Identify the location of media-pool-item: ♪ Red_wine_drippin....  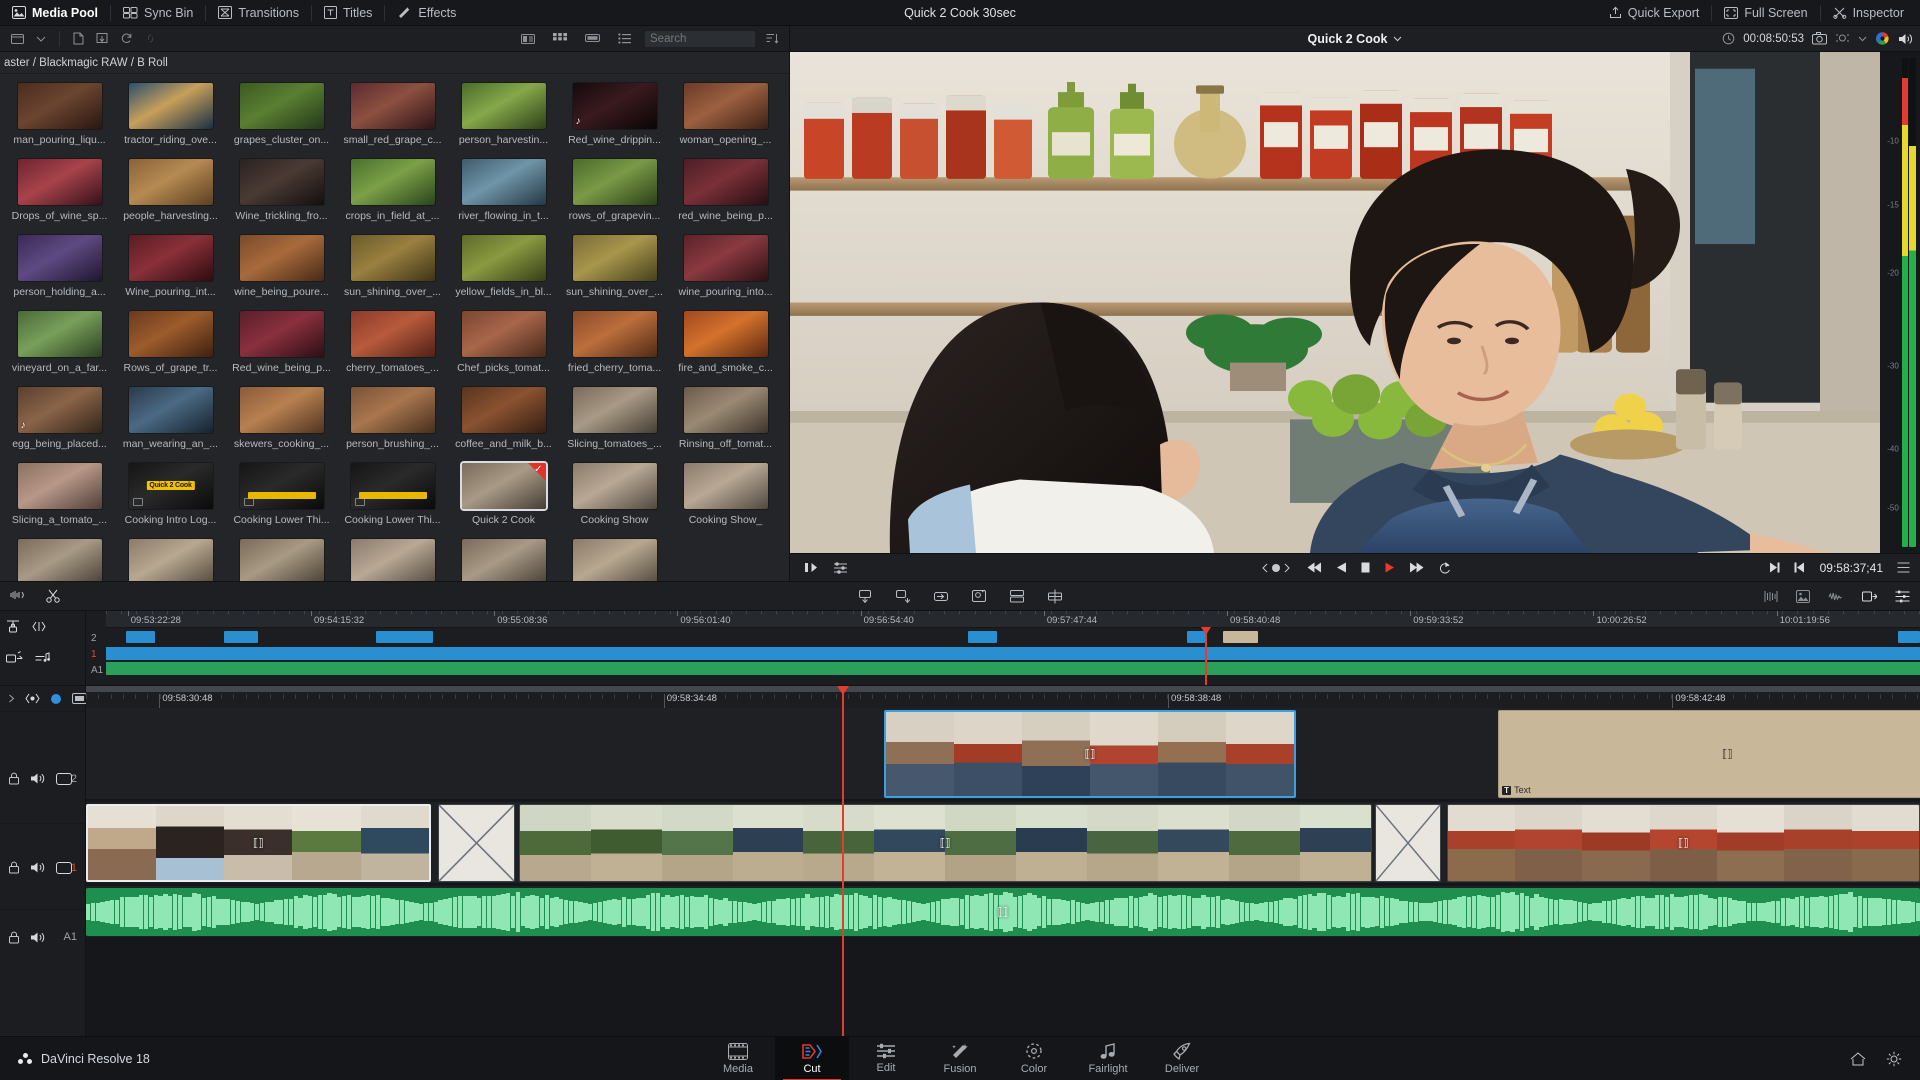
(614, 114).